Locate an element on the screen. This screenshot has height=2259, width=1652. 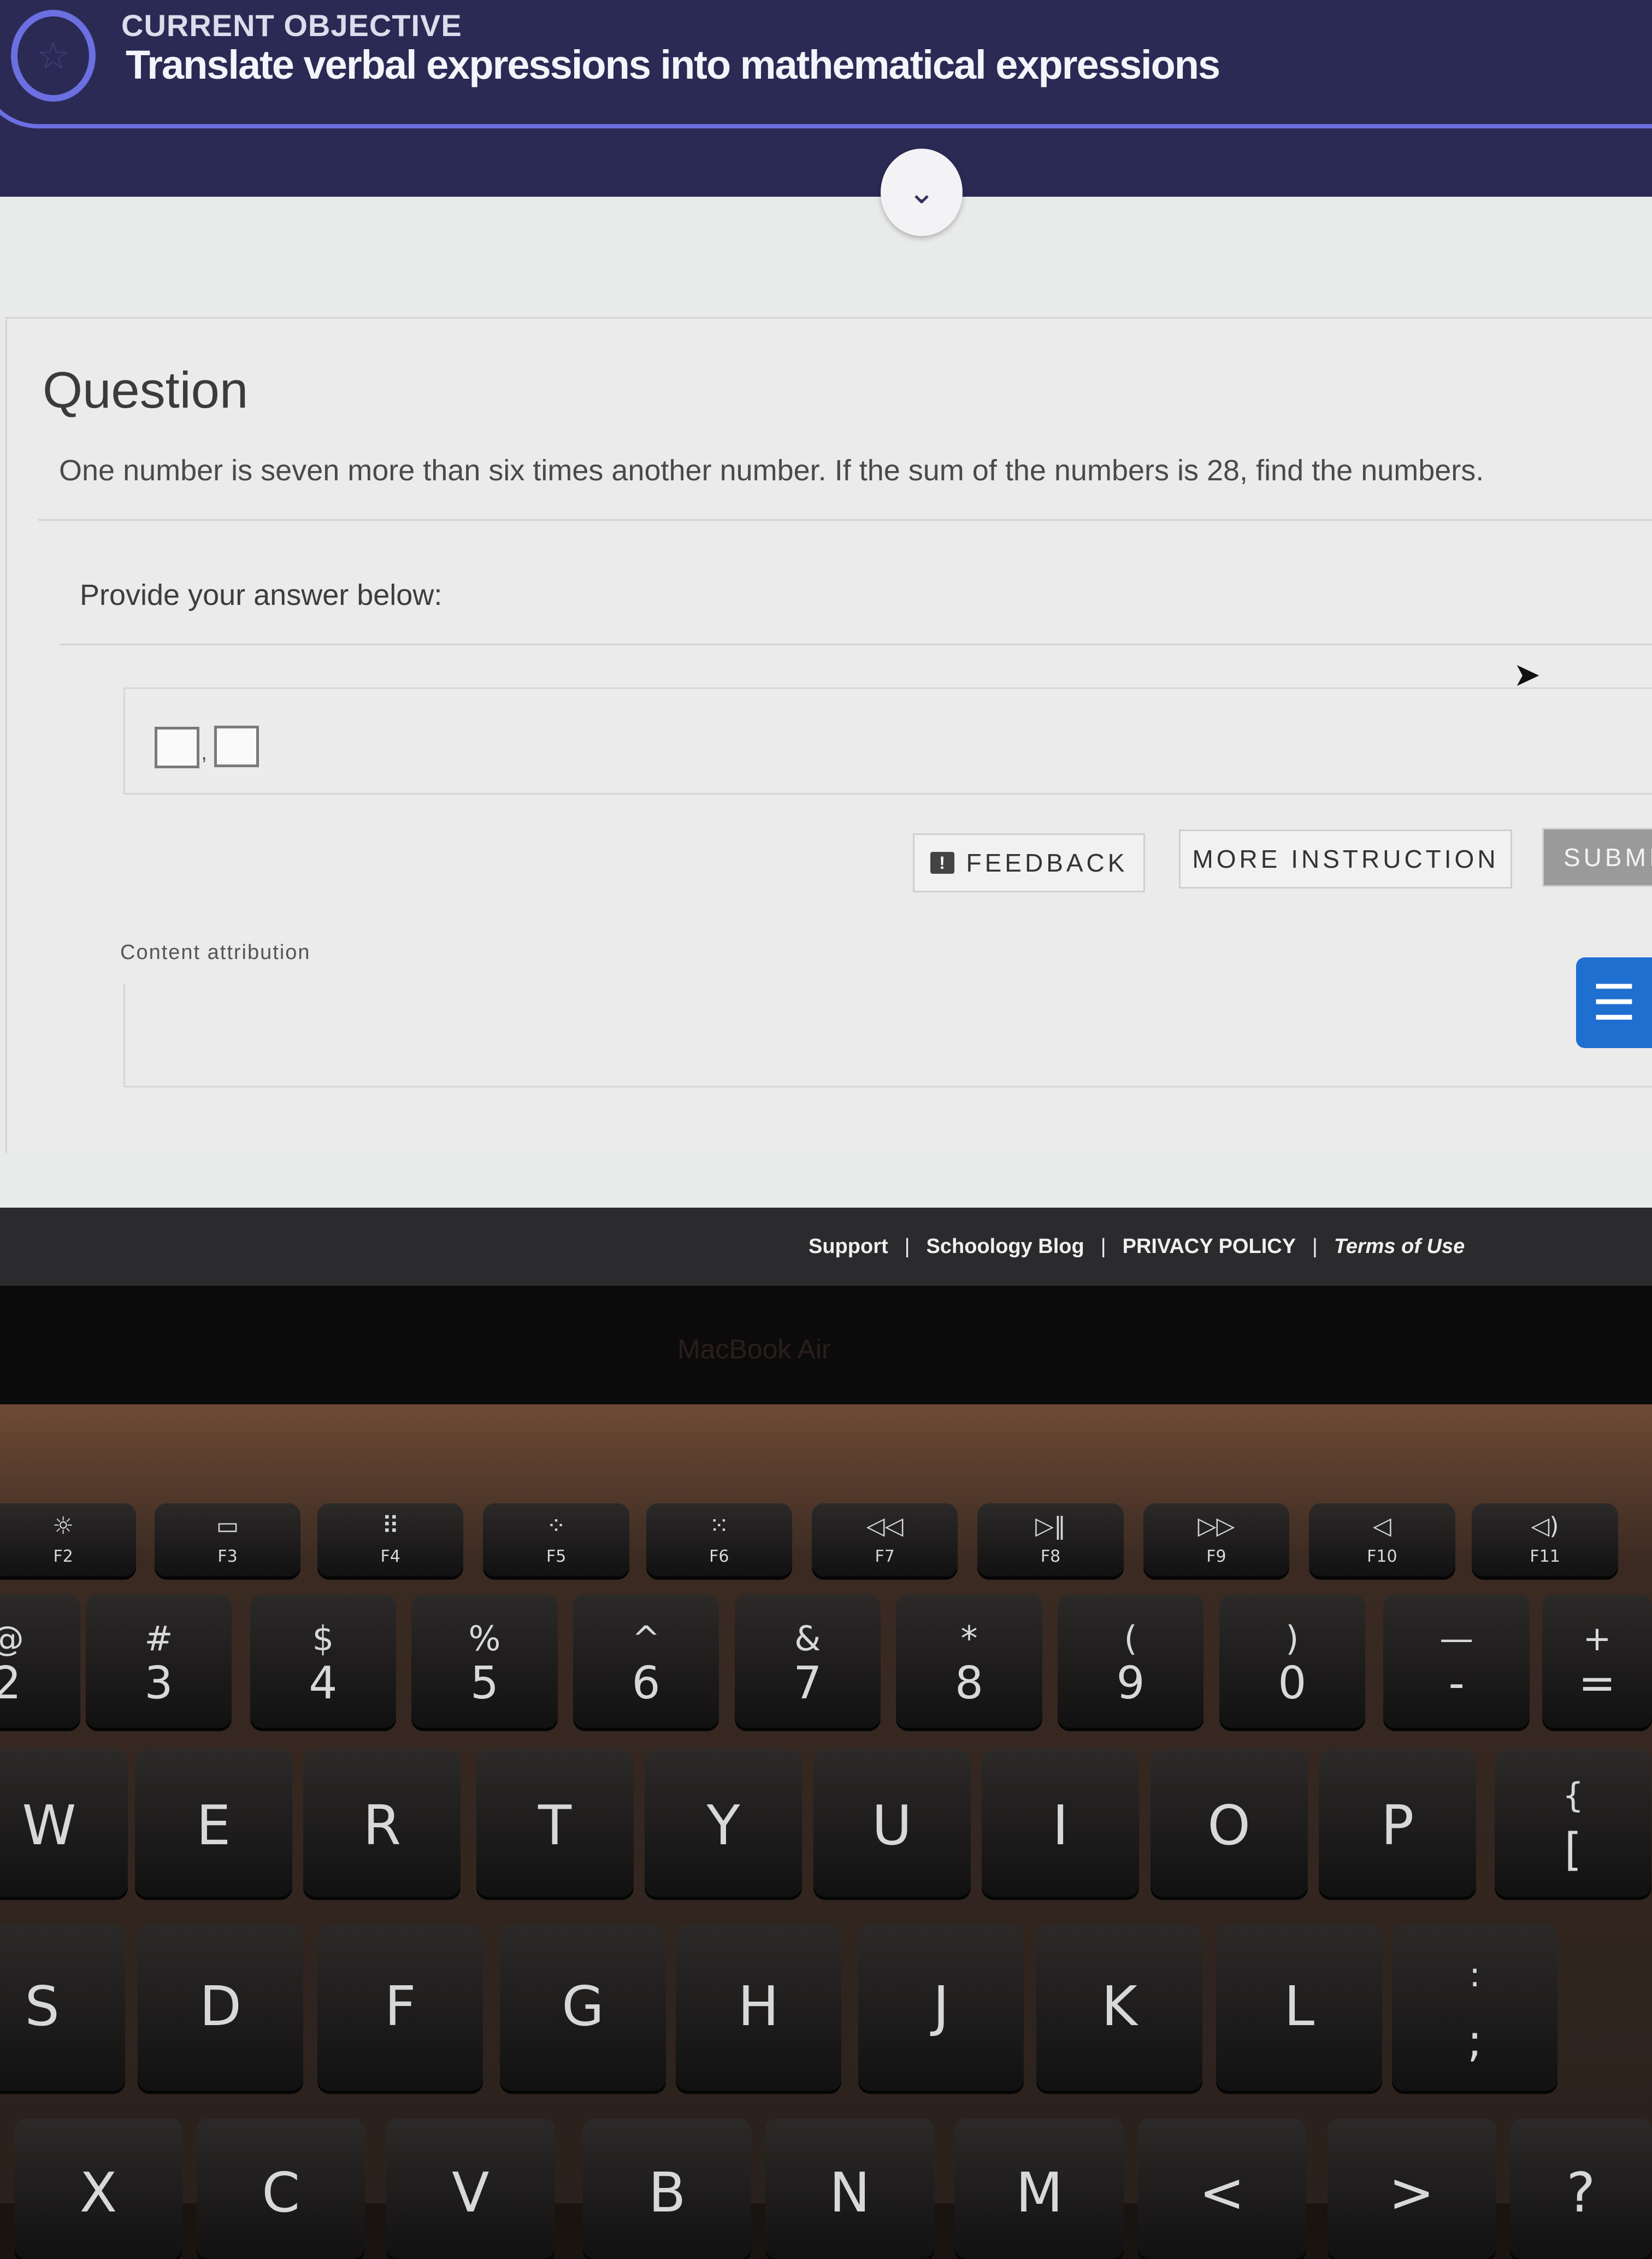
key-f4: ⠿ F4 is located at coordinates (390, 1539).